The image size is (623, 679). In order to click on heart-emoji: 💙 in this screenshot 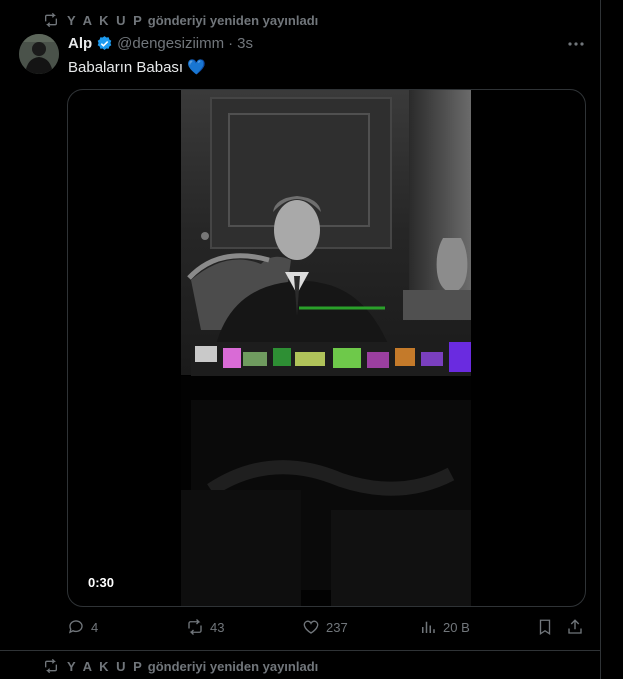, I will do `click(196, 67)`.